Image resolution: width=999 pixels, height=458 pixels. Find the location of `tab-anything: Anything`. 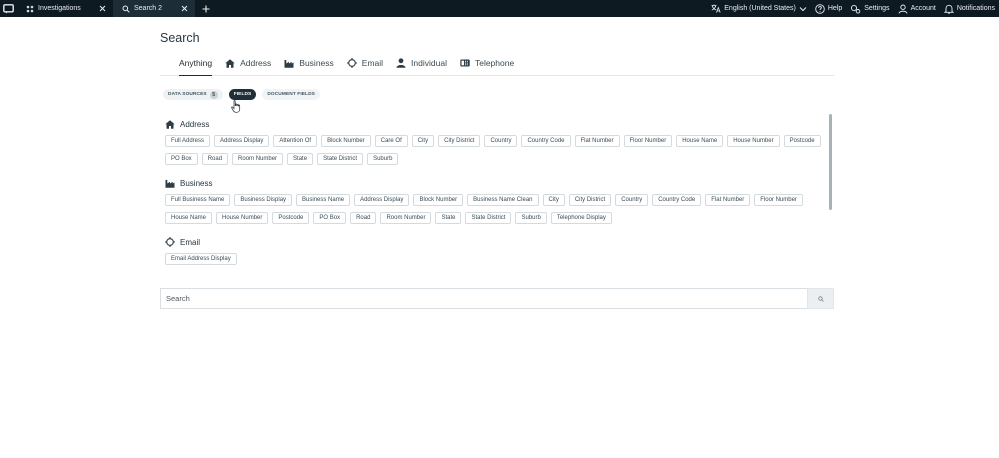

tab-anything: Anything is located at coordinates (196, 65).